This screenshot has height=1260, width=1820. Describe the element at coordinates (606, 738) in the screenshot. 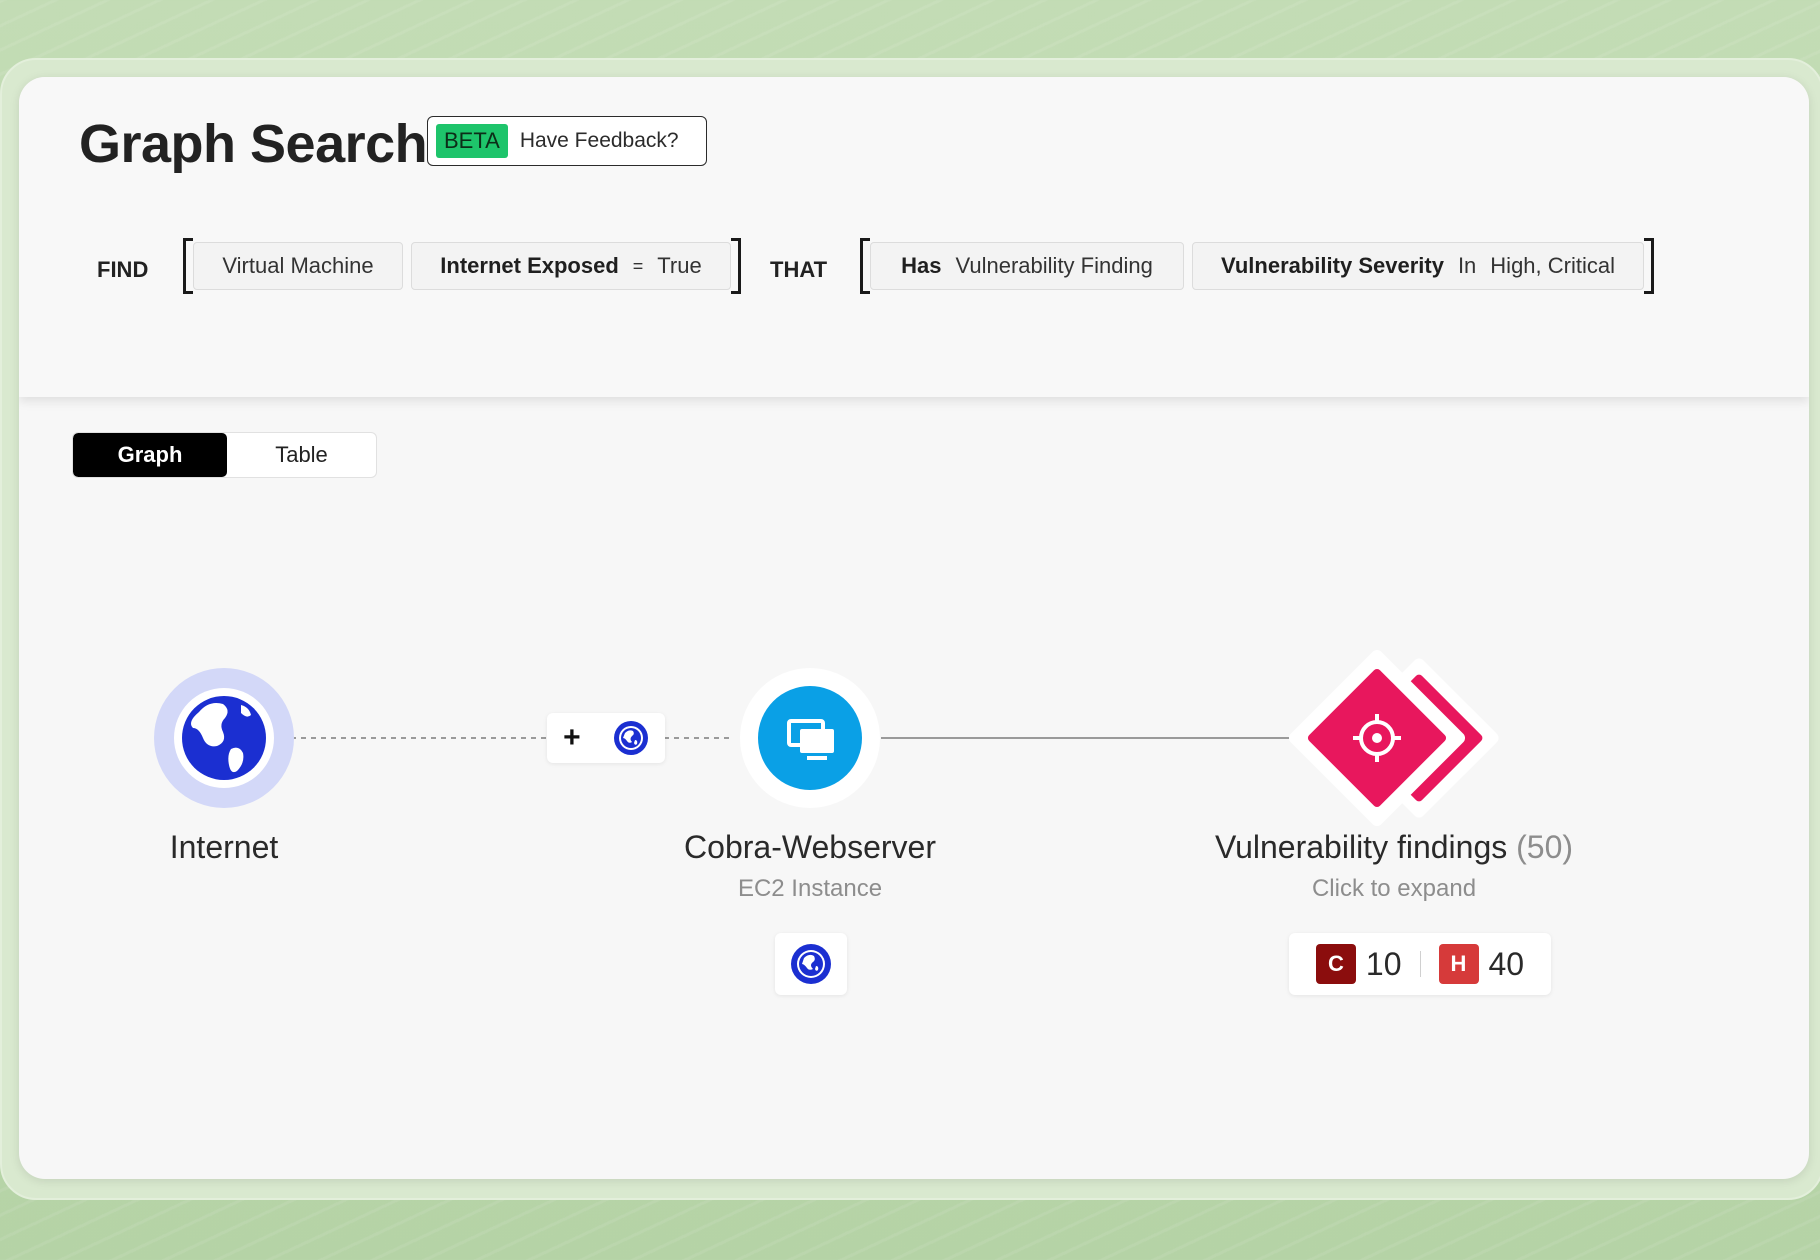

I see `edge-control: +` at that location.